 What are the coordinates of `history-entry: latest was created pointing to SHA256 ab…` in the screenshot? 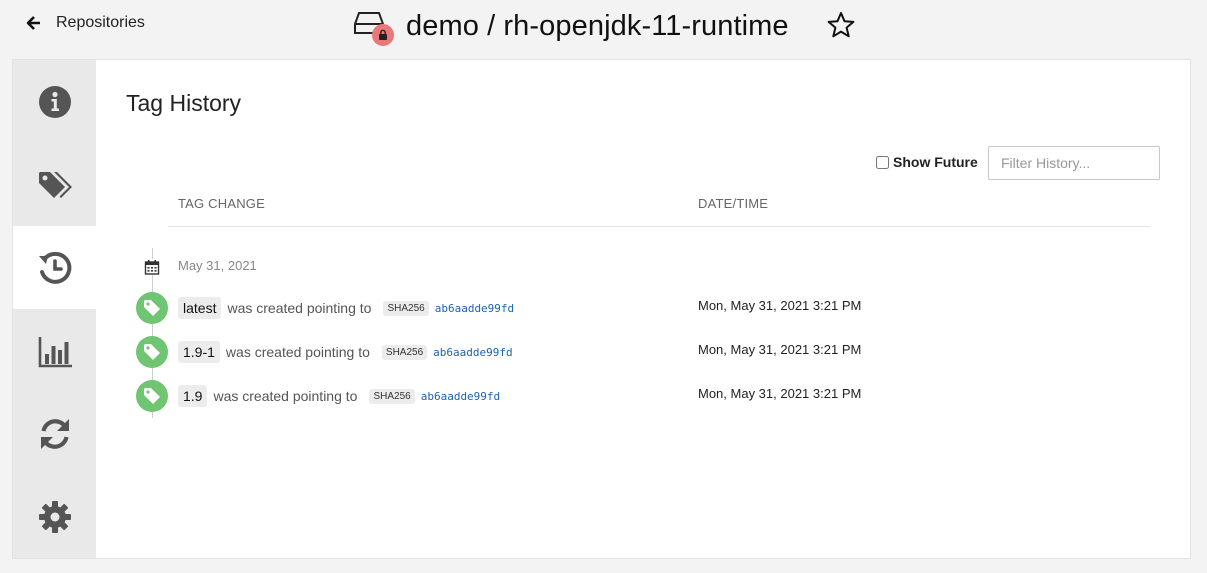 It's located at (586, 308).